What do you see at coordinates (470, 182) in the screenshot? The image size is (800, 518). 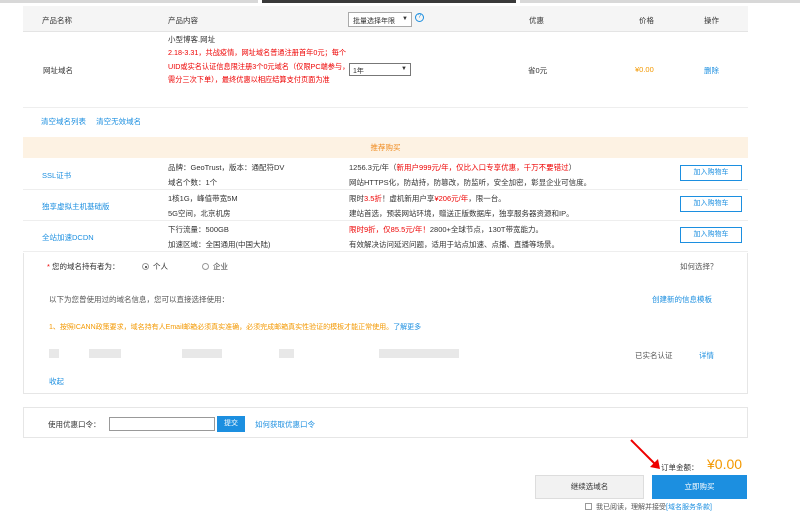 I see `recommend-desc: 网站HTTPS化，防劫持，防篡改，防监听，安全加密，彰显企业可信度。` at bounding box center [470, 182].